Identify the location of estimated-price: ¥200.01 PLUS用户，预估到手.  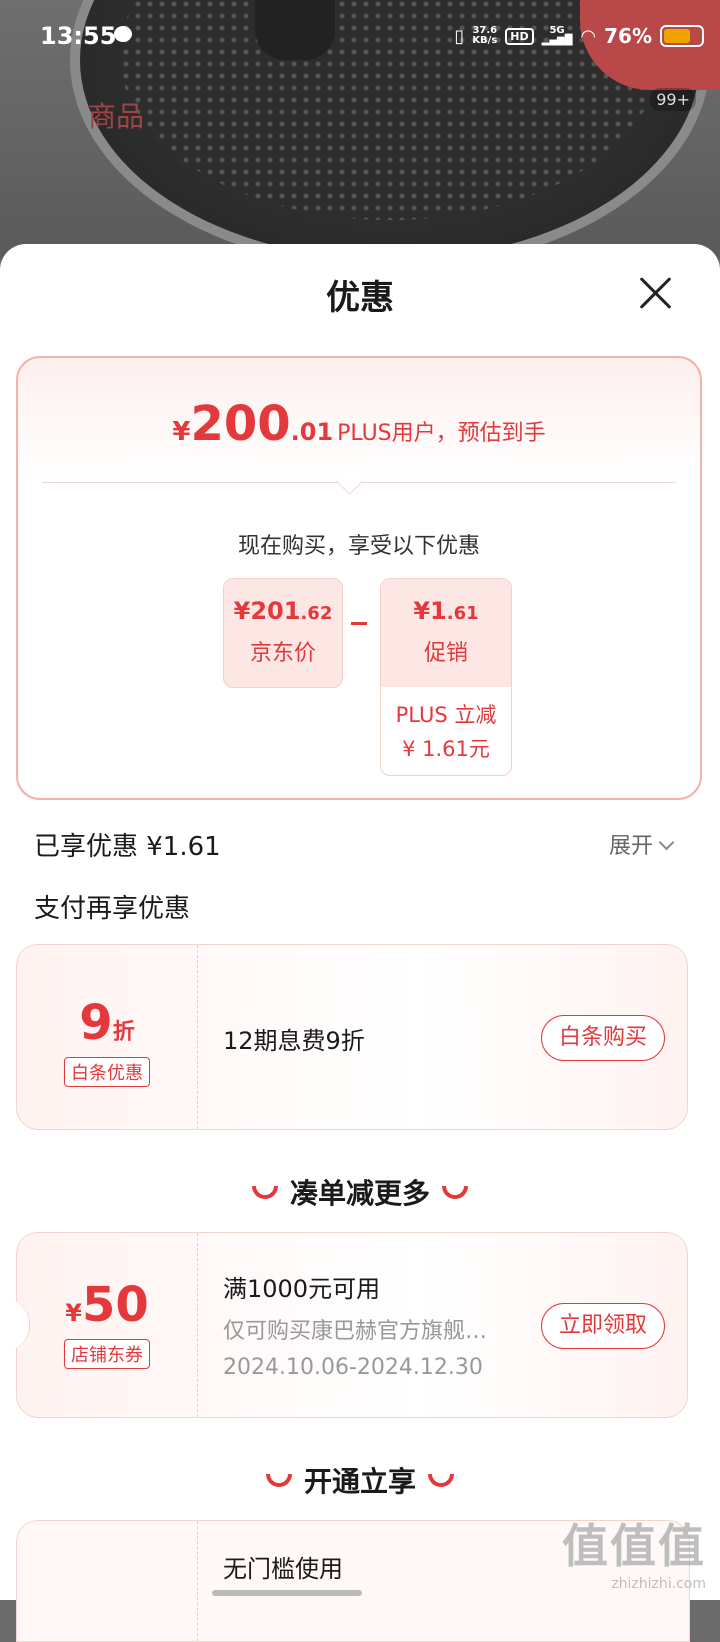
(359, 424).